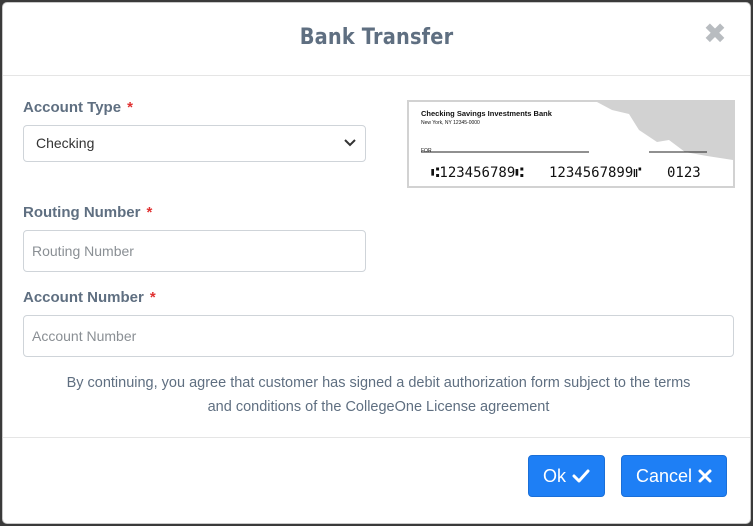 The height and width of the screenshot is (526, 753). What do you see at coordinates (376, 437) in the screenshot?
I see `footer-divider` at bounding box center [376, 437].